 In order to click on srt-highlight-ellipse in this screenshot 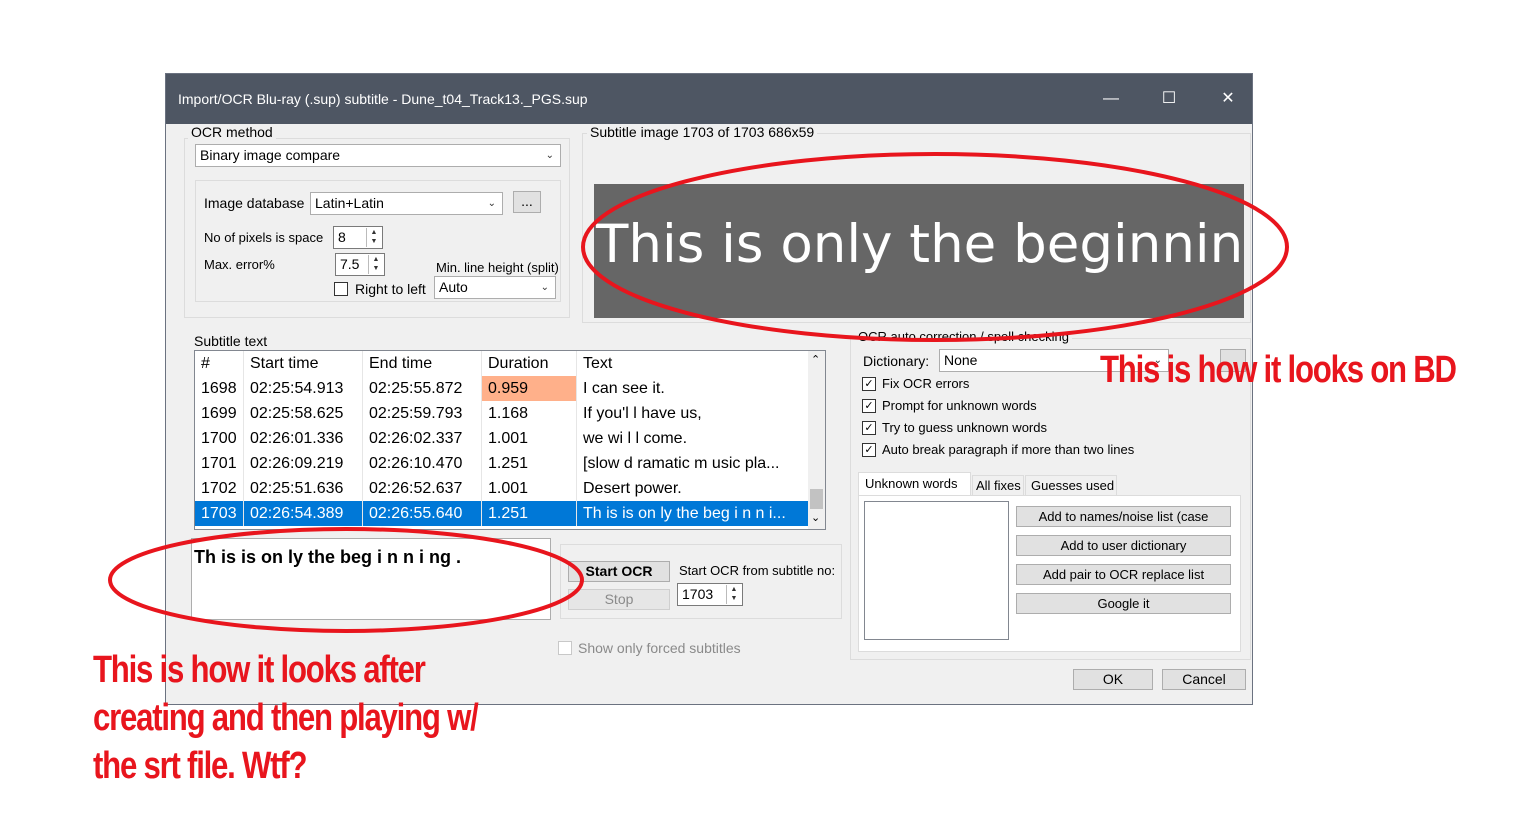, I will do `click(346, 580)`.